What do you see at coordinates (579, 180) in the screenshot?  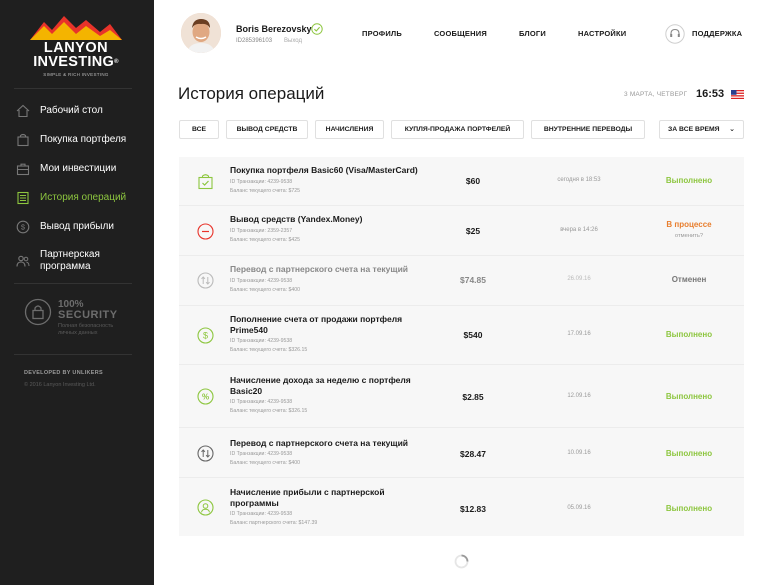 I see `operation-date: сегодня в 18:53` at bounding box center [579, 180].